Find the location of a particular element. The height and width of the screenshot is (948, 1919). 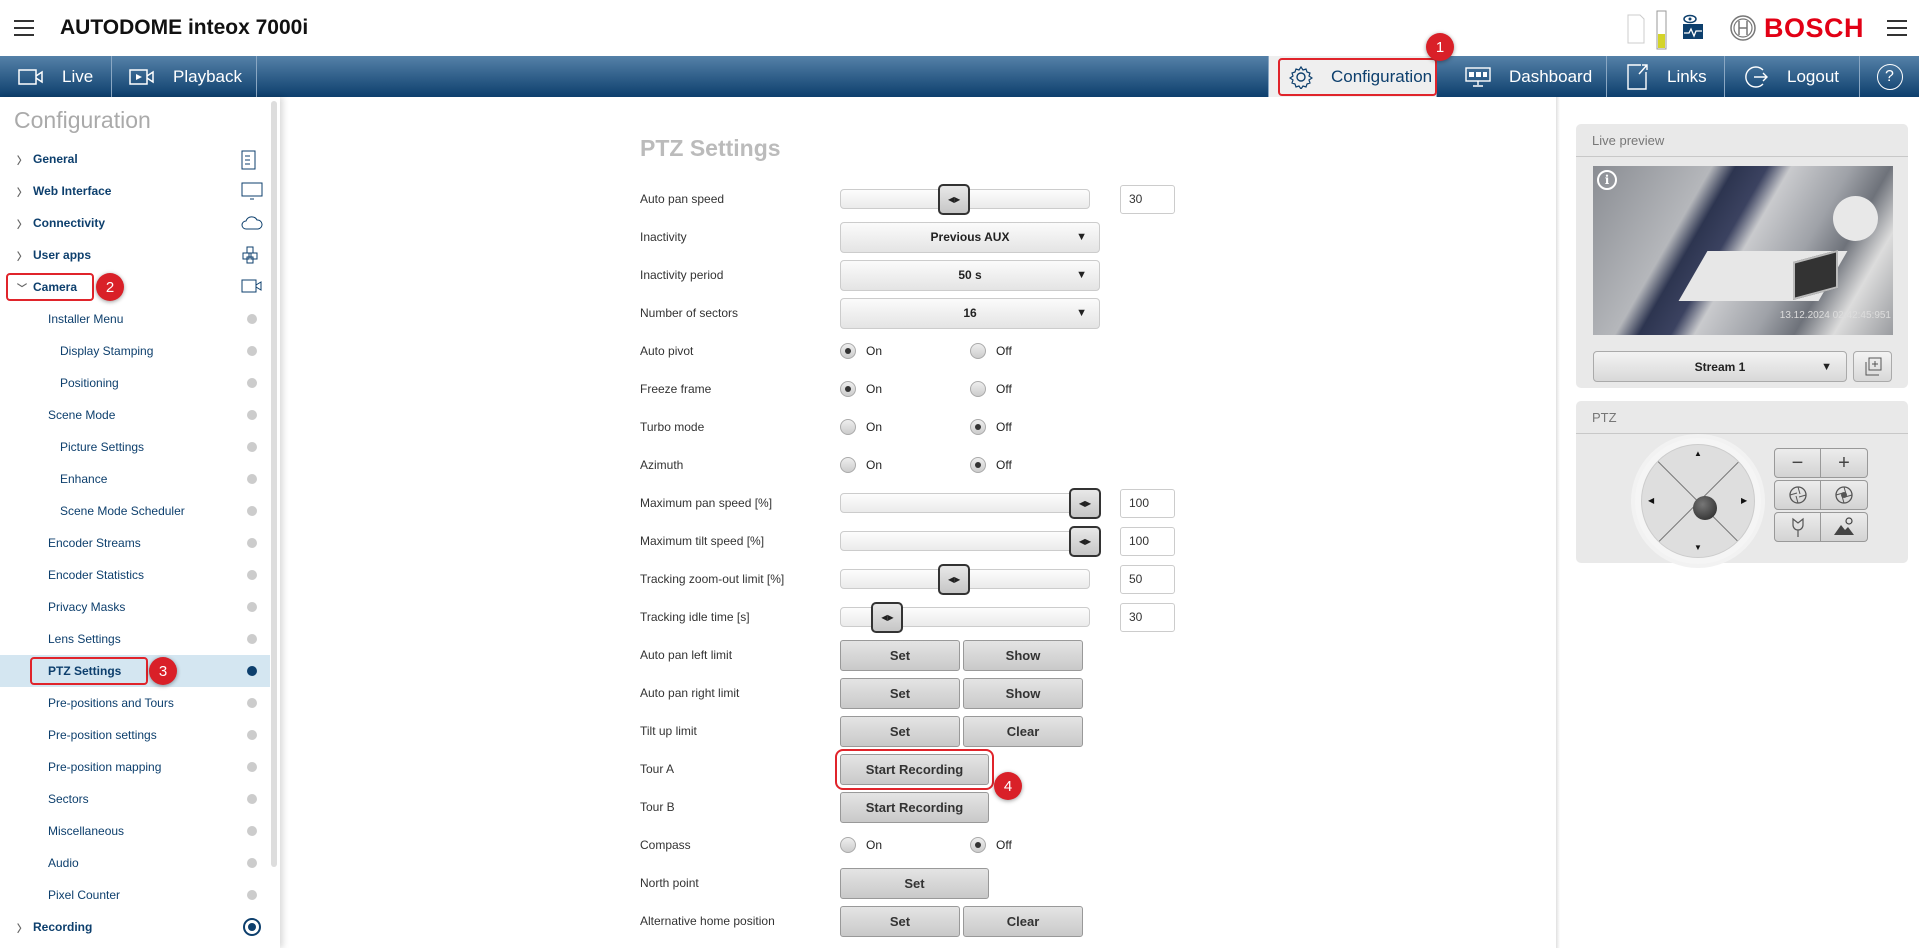

menu-icon is located at coordinates (24, 28).